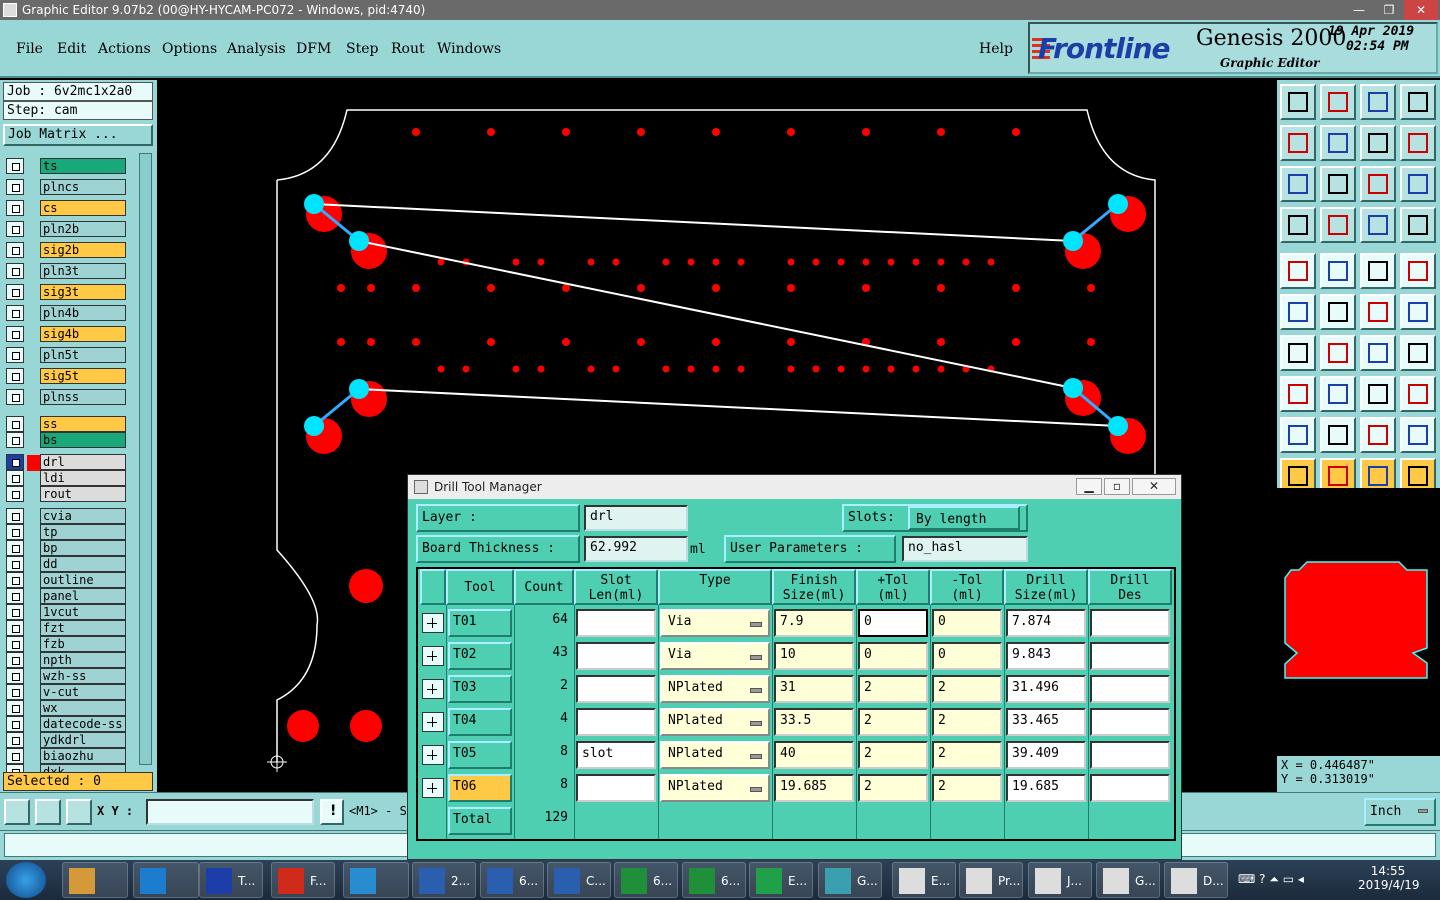 The height and width of the screenshot is (900, 1440). What do you see at coordinates (1046, 788) in the screenshot?
I see `drill-size-input: 19.685` at bounding box center [1046, 788].